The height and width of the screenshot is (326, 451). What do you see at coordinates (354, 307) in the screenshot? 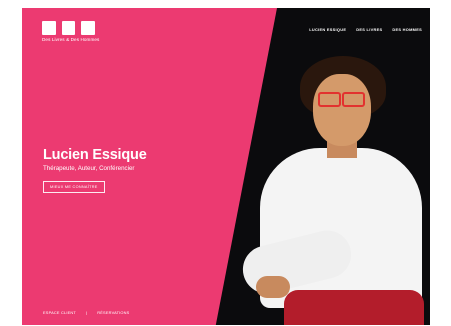
I see `portrait-pants` at bounding box center [354, 307].